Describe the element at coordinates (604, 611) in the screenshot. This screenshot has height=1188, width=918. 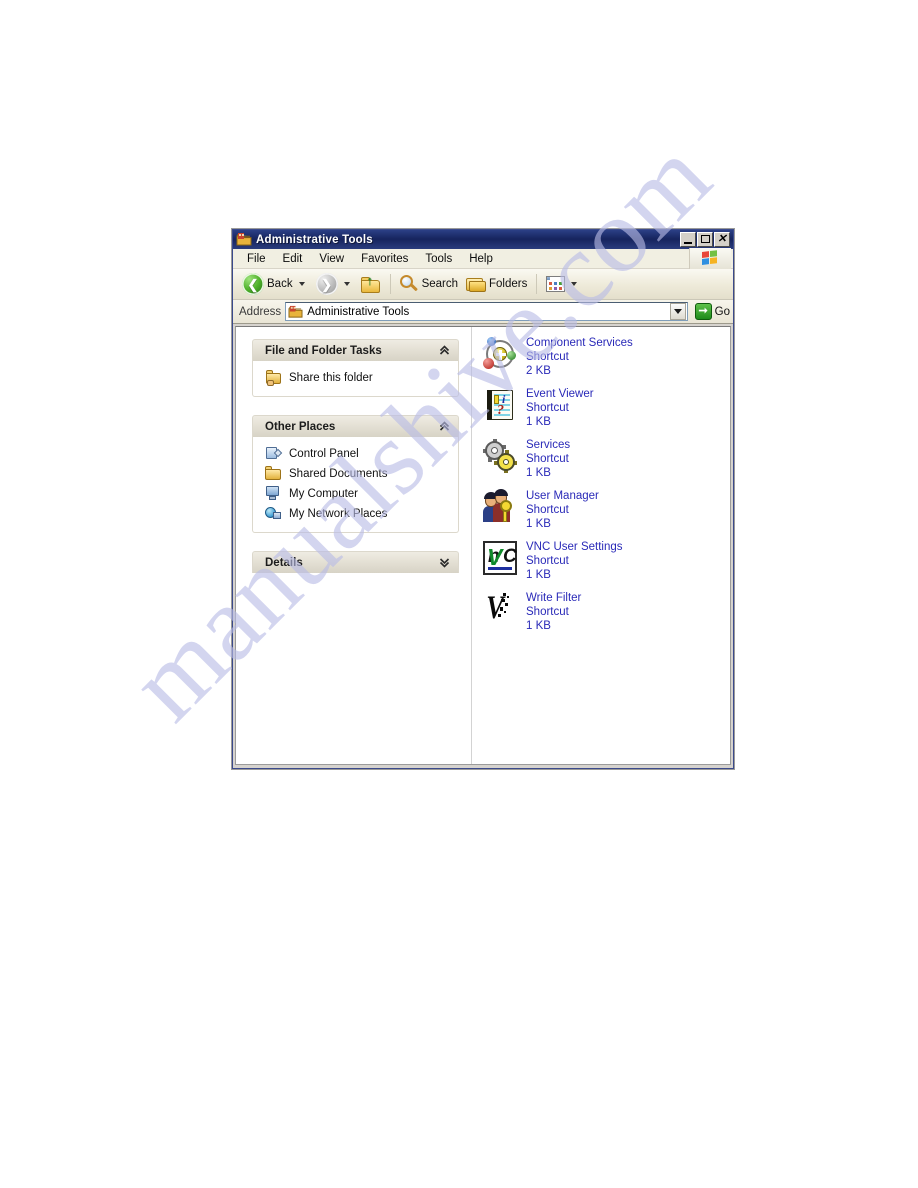
I see `list-item: V Write Filter Shortcut 1 KB` at that location.